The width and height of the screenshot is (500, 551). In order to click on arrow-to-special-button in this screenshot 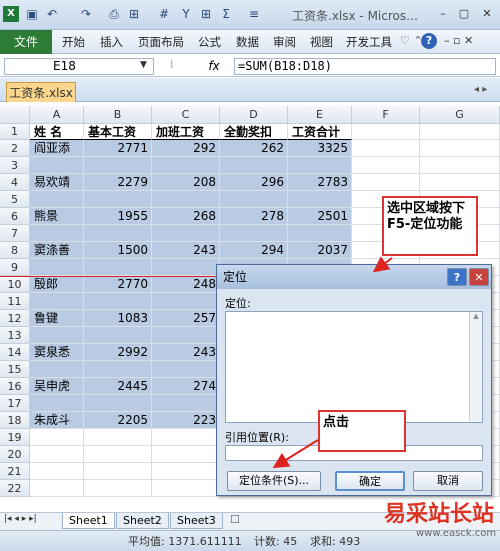, I will do `click(295, 454)`.